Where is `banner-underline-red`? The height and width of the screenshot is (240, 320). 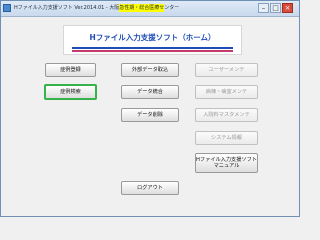
banner-underline-red is located at coordinates (152, 51).